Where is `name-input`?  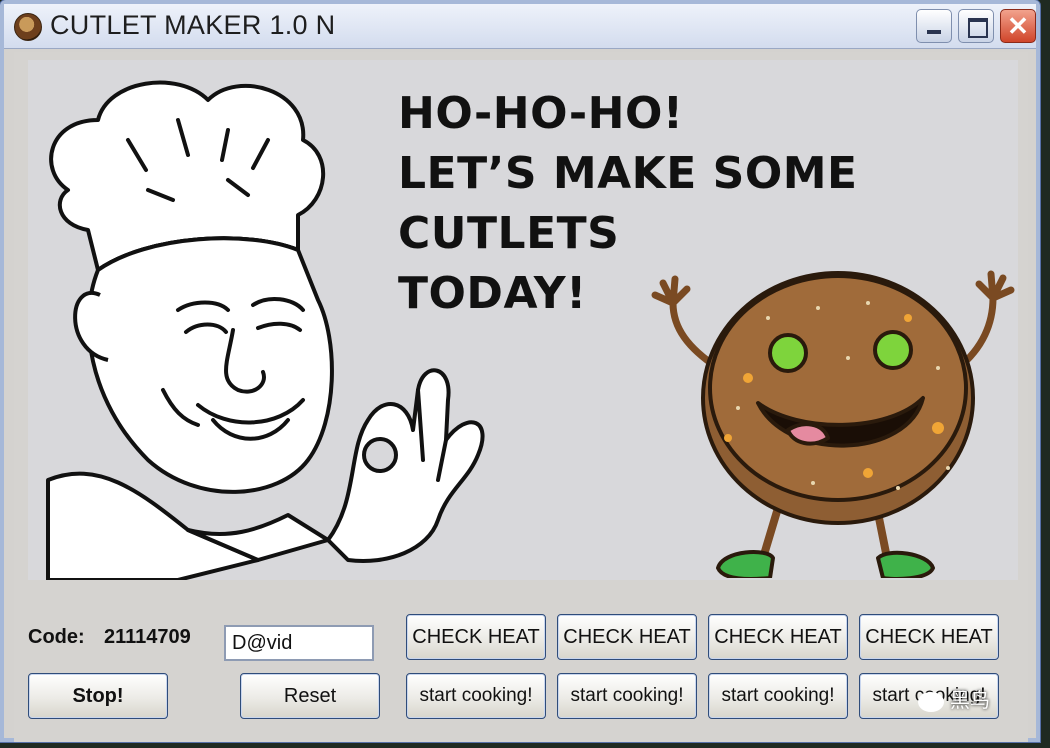
name-input is located at coordinates (299, 643).